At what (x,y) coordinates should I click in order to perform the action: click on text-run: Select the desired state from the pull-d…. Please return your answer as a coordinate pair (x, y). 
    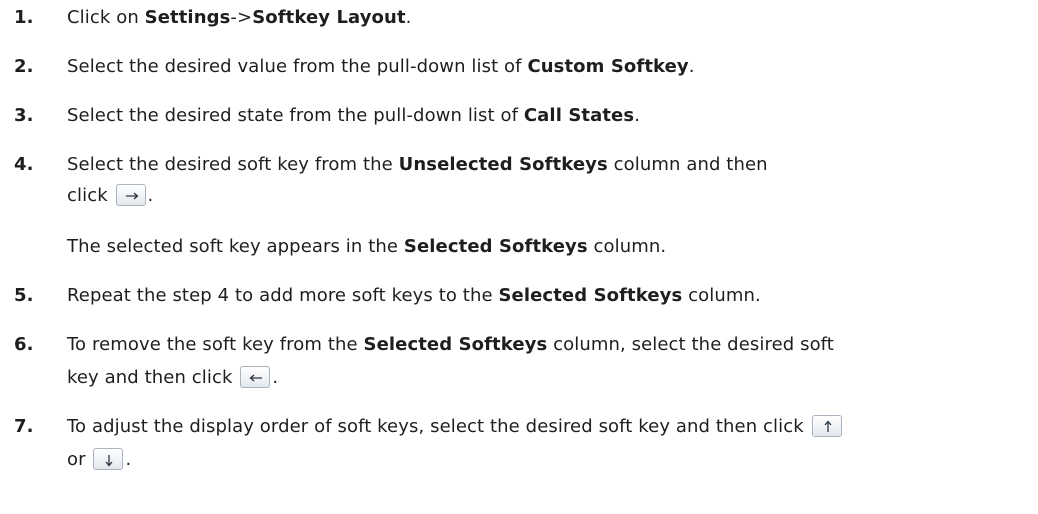
    Looking at the image, I should click on (295, 115).